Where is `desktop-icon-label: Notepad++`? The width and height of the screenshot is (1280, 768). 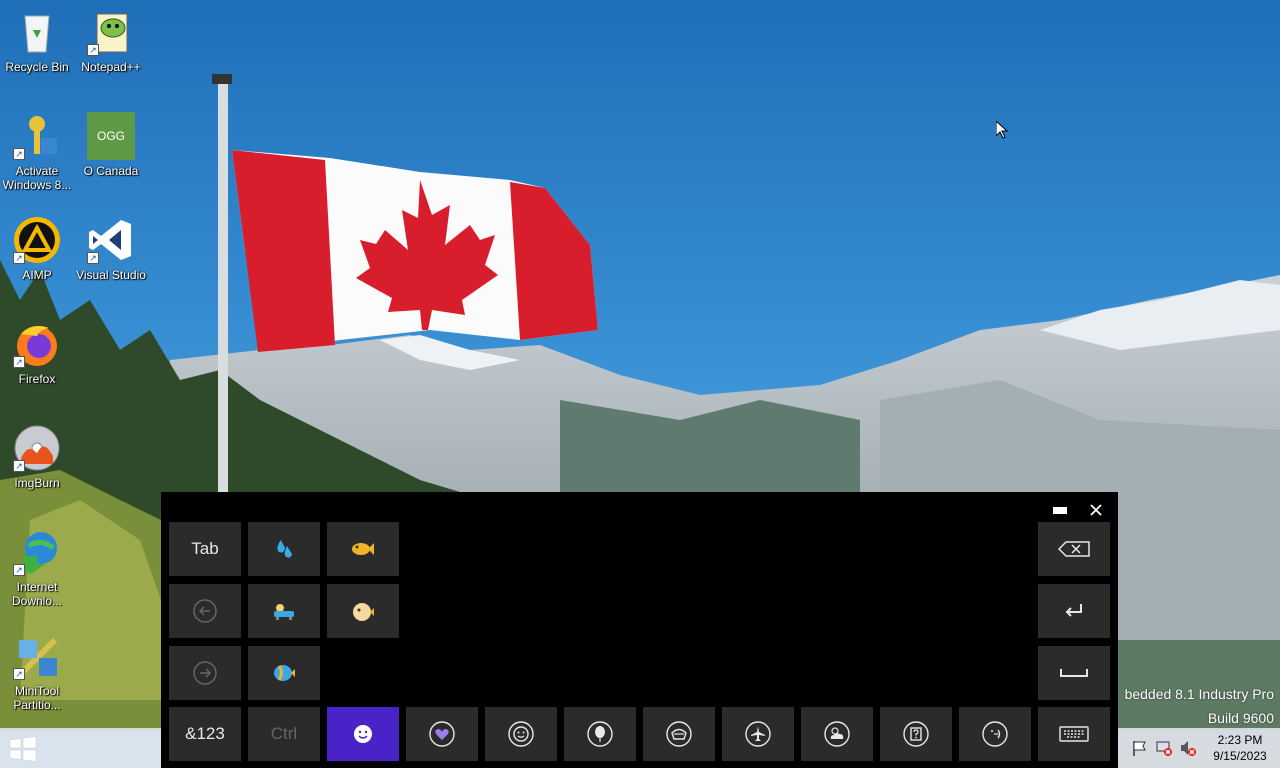 desktop-icon-label: Notepad++ is located at coordinates (111, 67).